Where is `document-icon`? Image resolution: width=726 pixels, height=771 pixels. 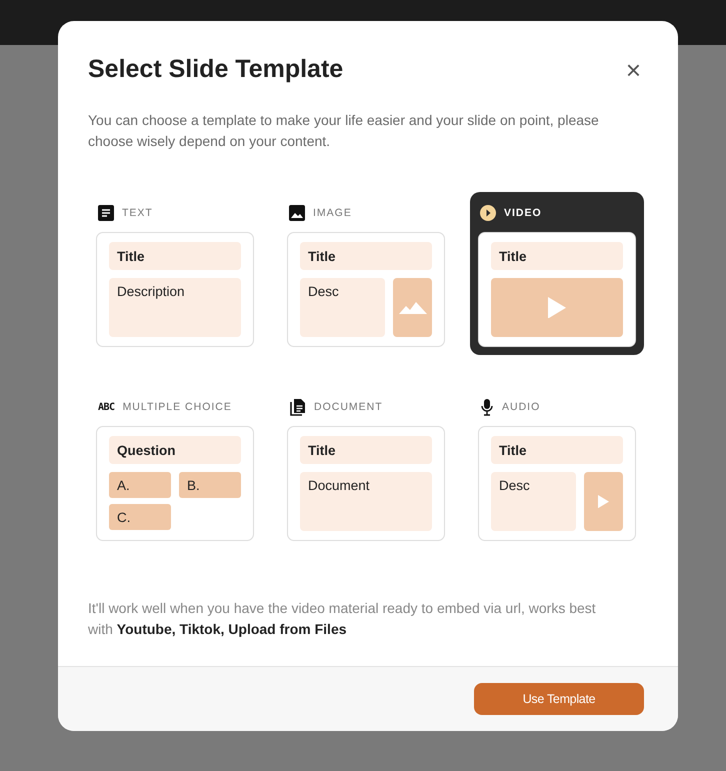 document-icon is located at coordinates (297, 407).